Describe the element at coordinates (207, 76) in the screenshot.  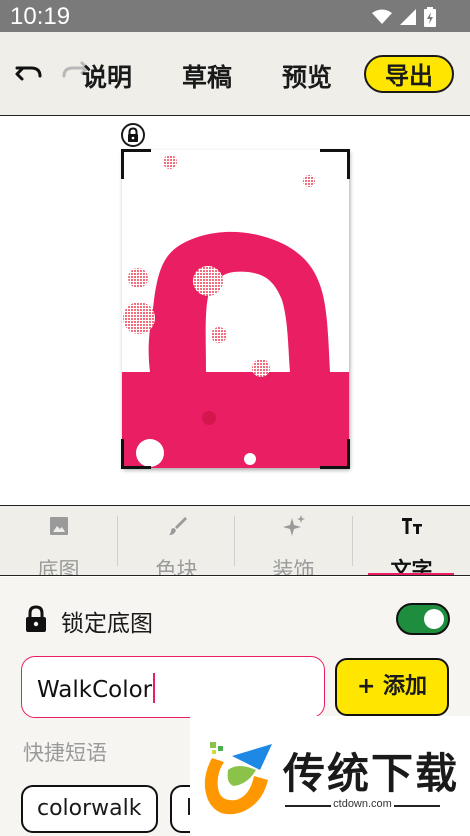
I see `draft-button: 草稿` at that location.